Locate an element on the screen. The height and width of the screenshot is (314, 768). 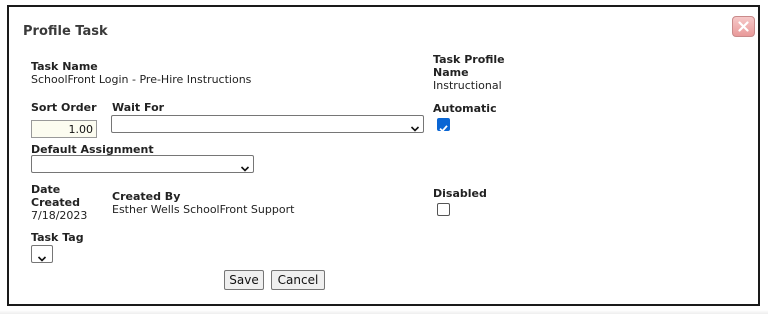
sort-order-input is located at coordinates (64, 129).